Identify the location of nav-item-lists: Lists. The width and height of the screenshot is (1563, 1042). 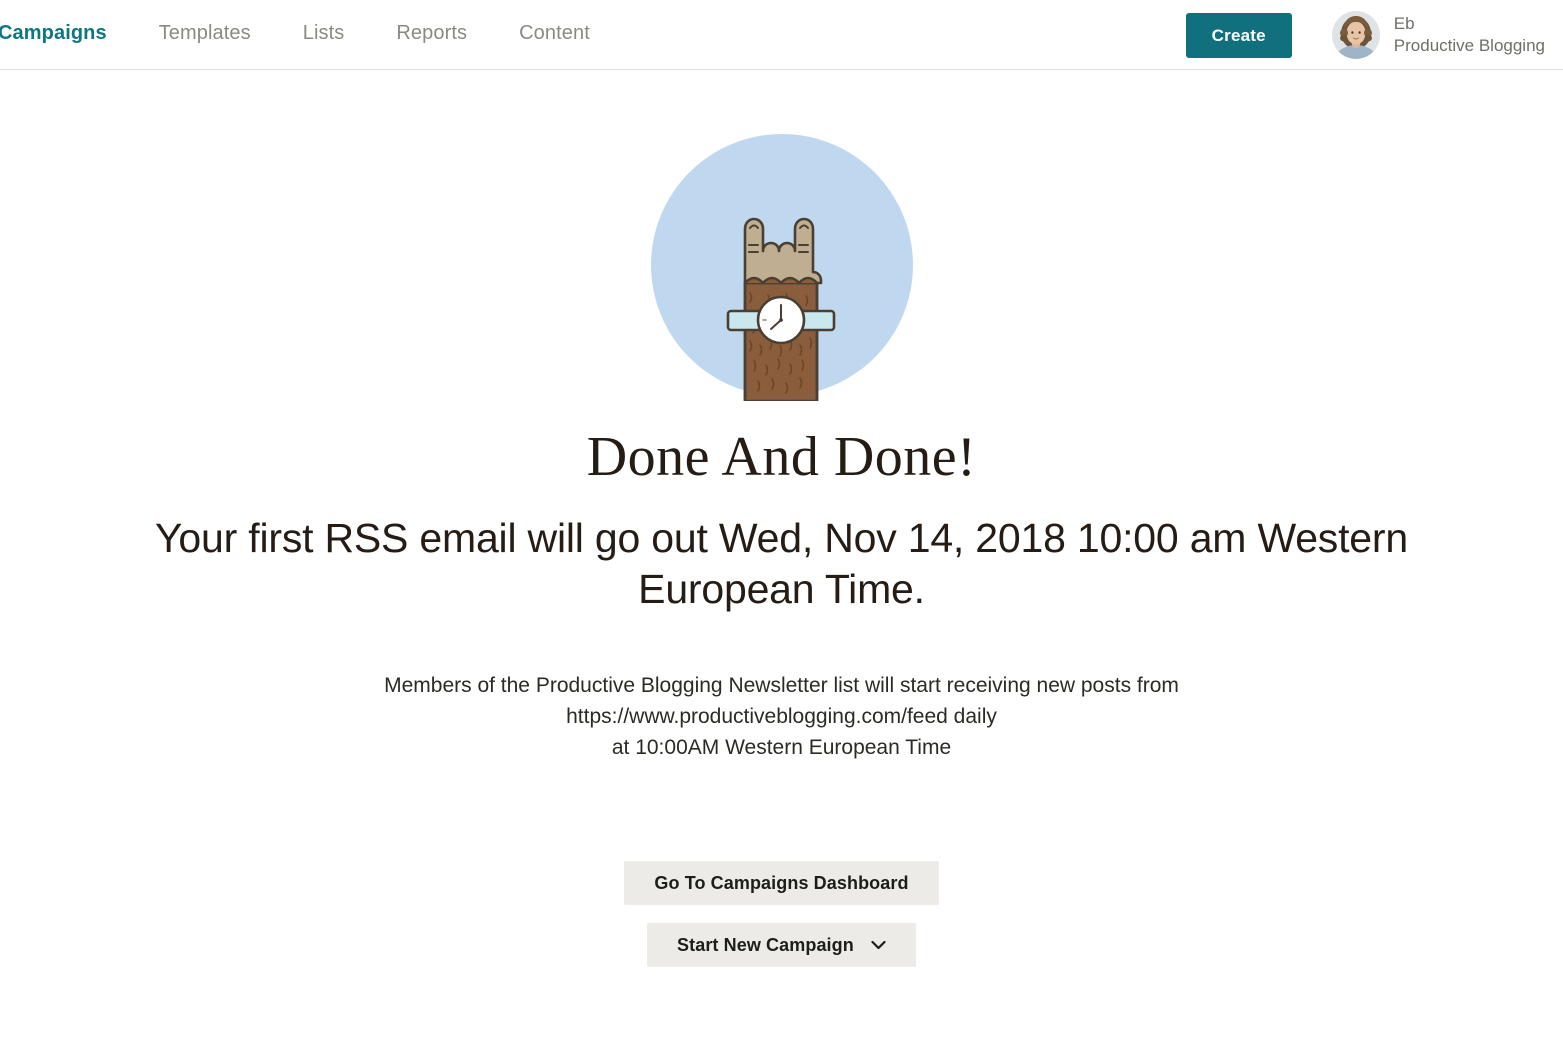
(324, 33).